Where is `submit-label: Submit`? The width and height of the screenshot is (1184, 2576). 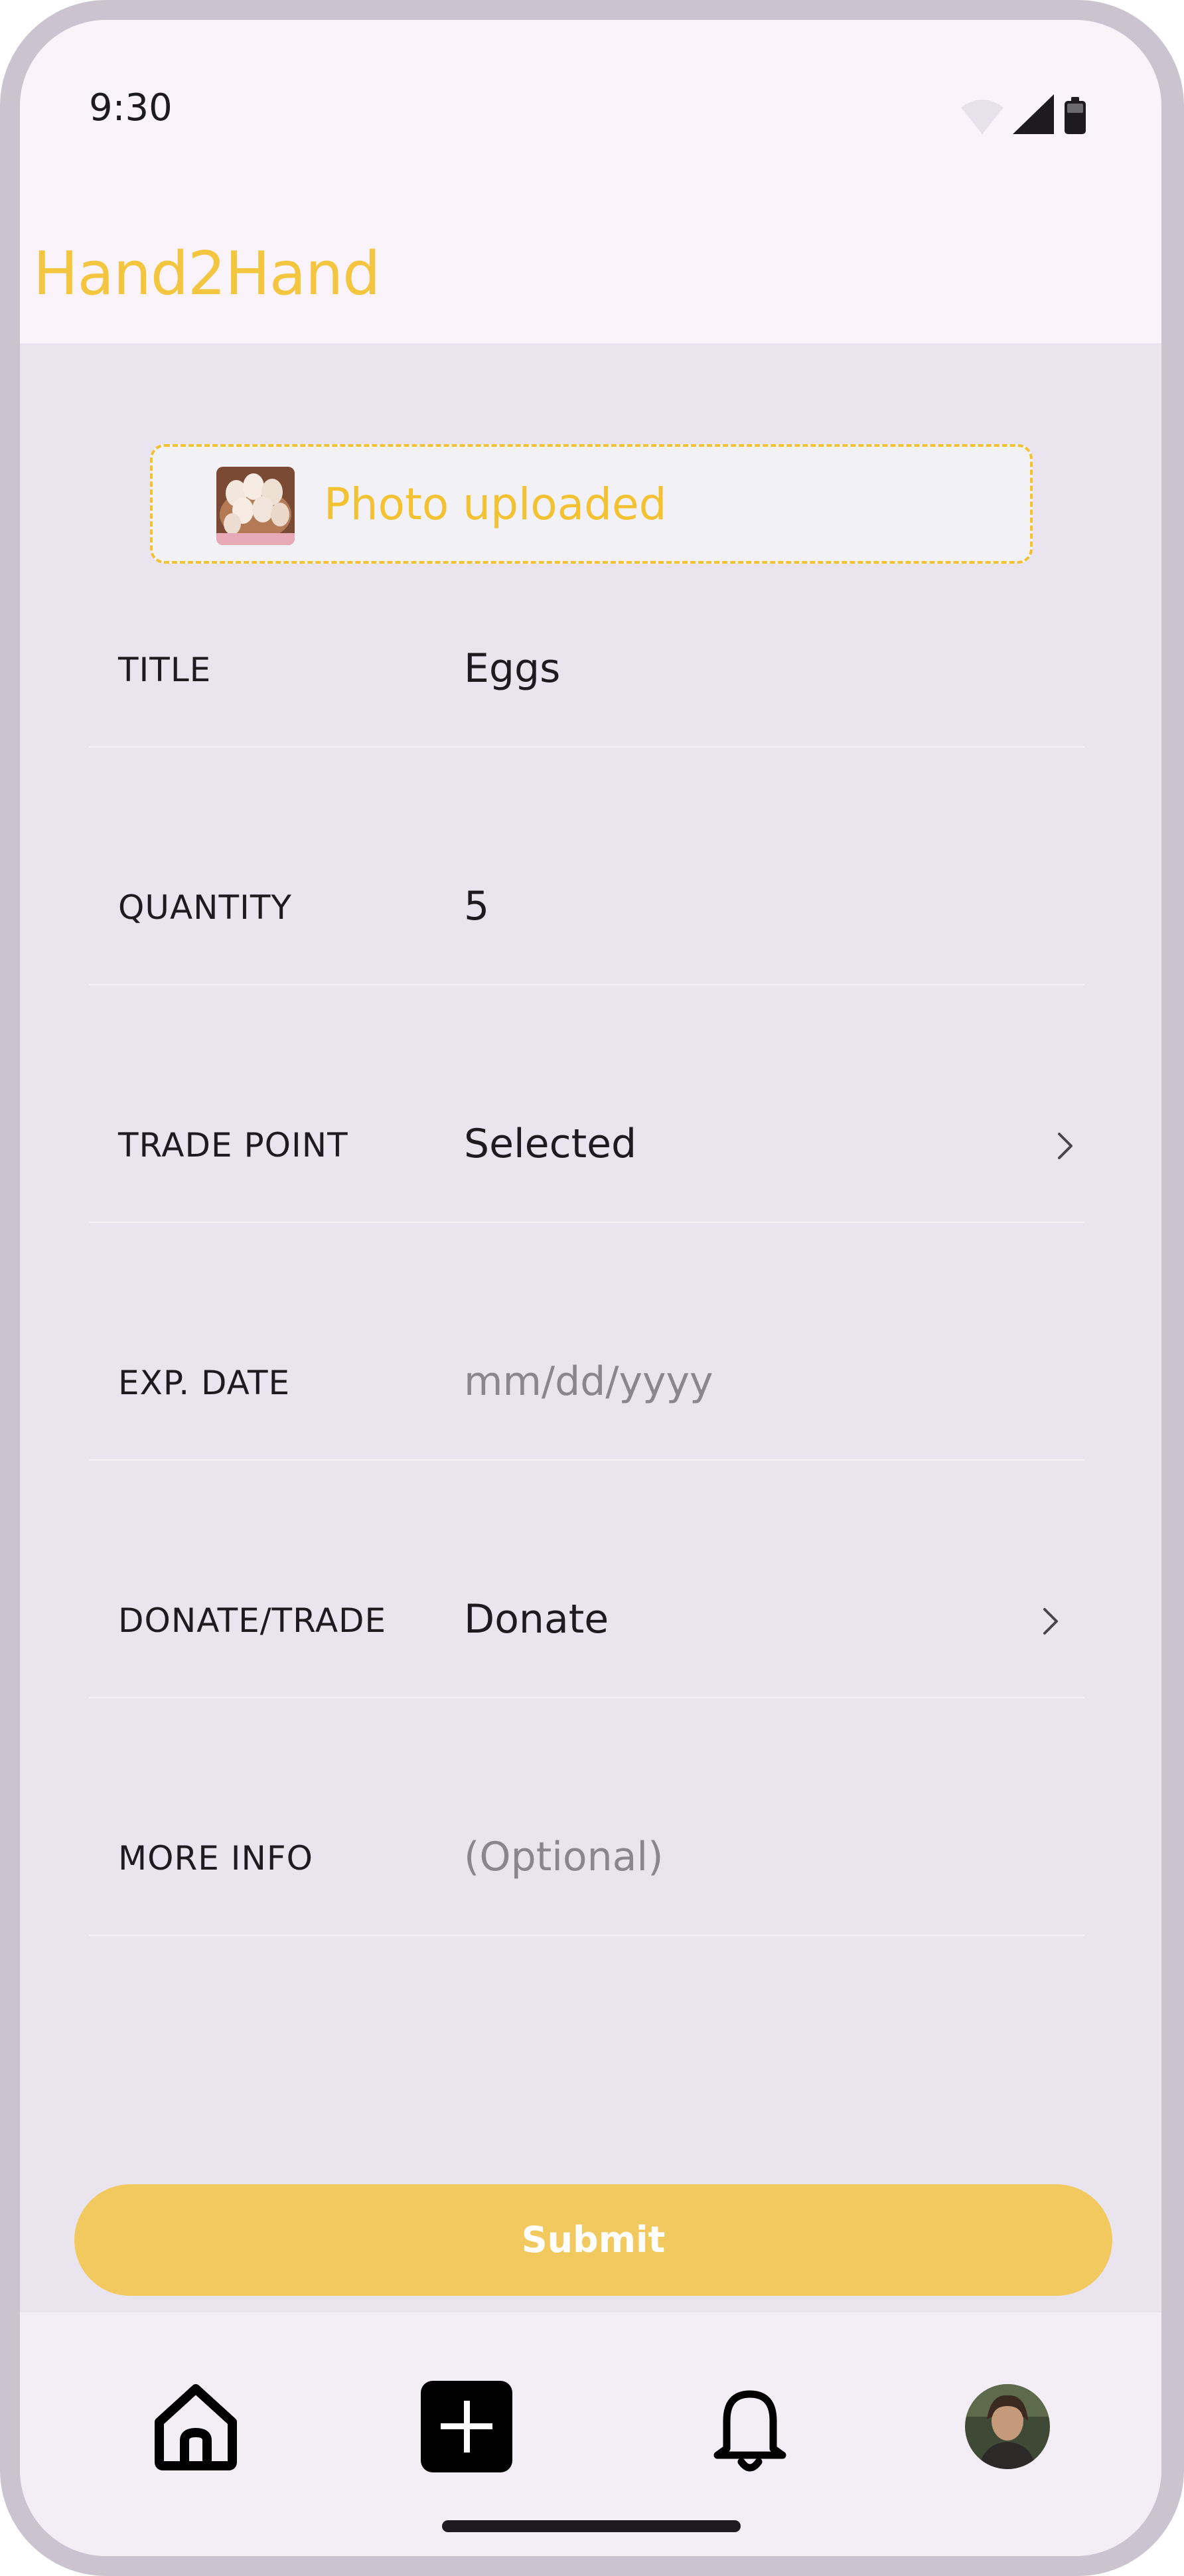 submit-label: Submit is located at coordinates (594, 2240).